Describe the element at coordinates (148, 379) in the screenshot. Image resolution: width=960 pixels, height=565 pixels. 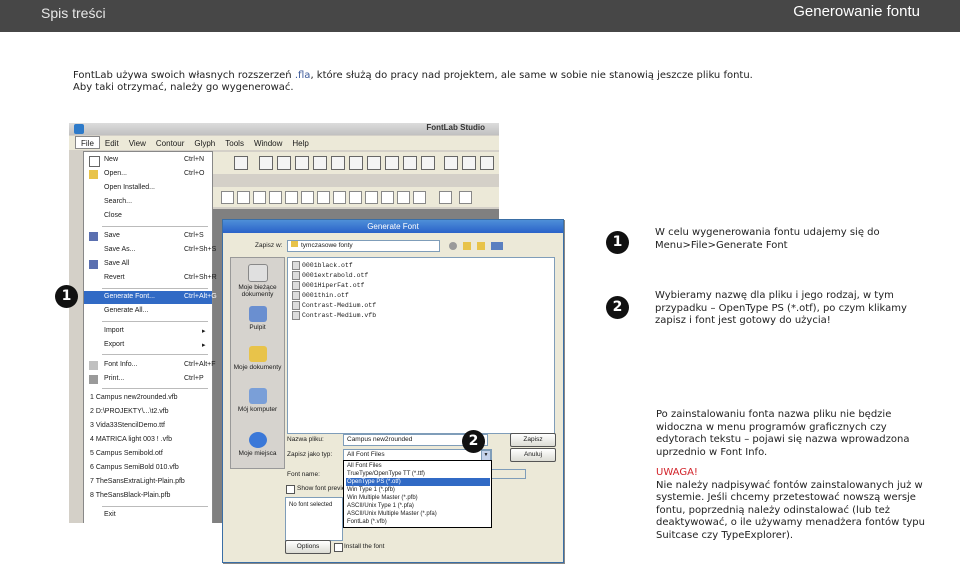
I see `menu-item-print: Print... Ctrl+P` at that location.